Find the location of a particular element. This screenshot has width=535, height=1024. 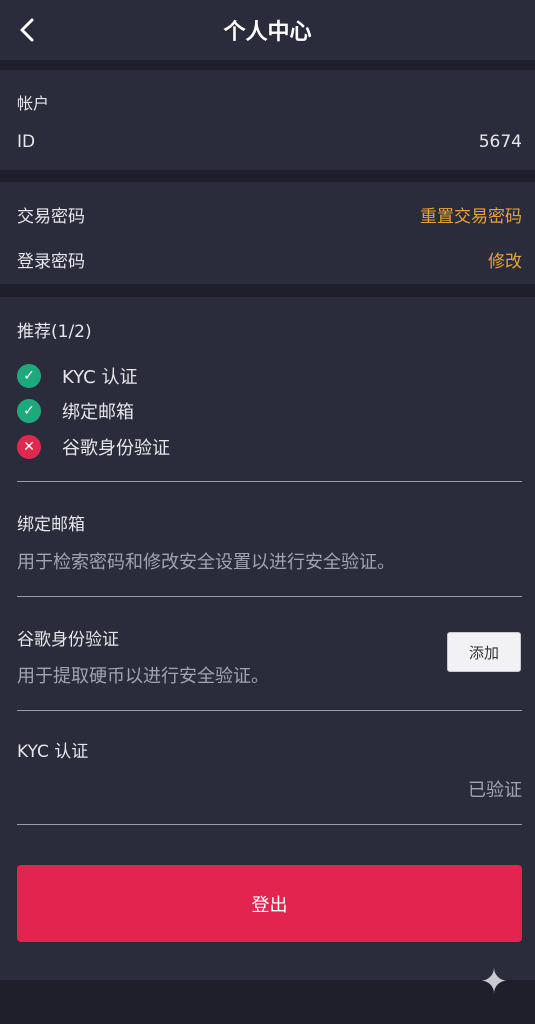

id-label: ID is located at coordinates (26, 142).